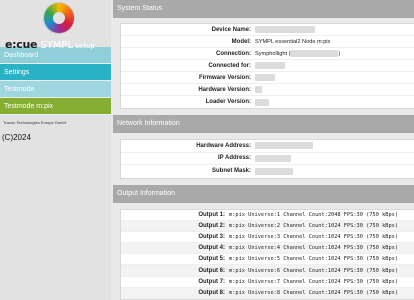  I want to click on brand-light: SYMPL, so click(55, 45).